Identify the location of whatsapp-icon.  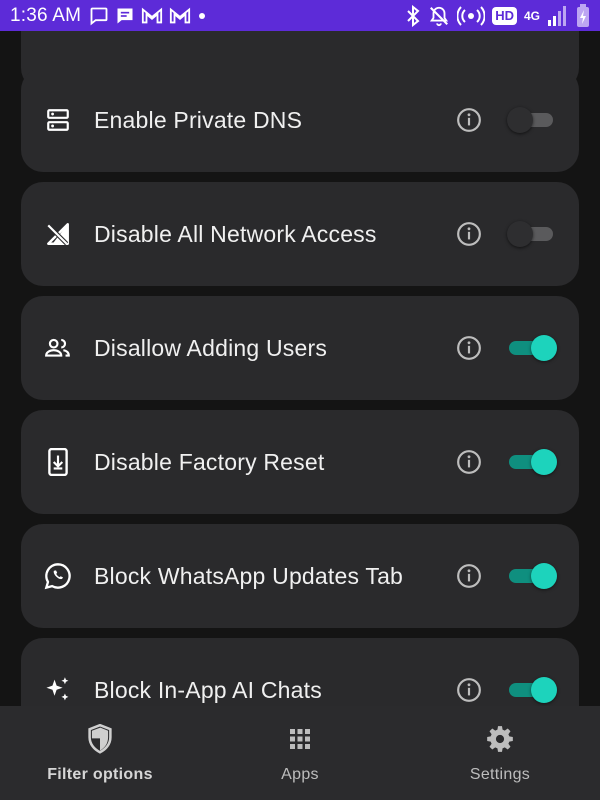
(58, 576).